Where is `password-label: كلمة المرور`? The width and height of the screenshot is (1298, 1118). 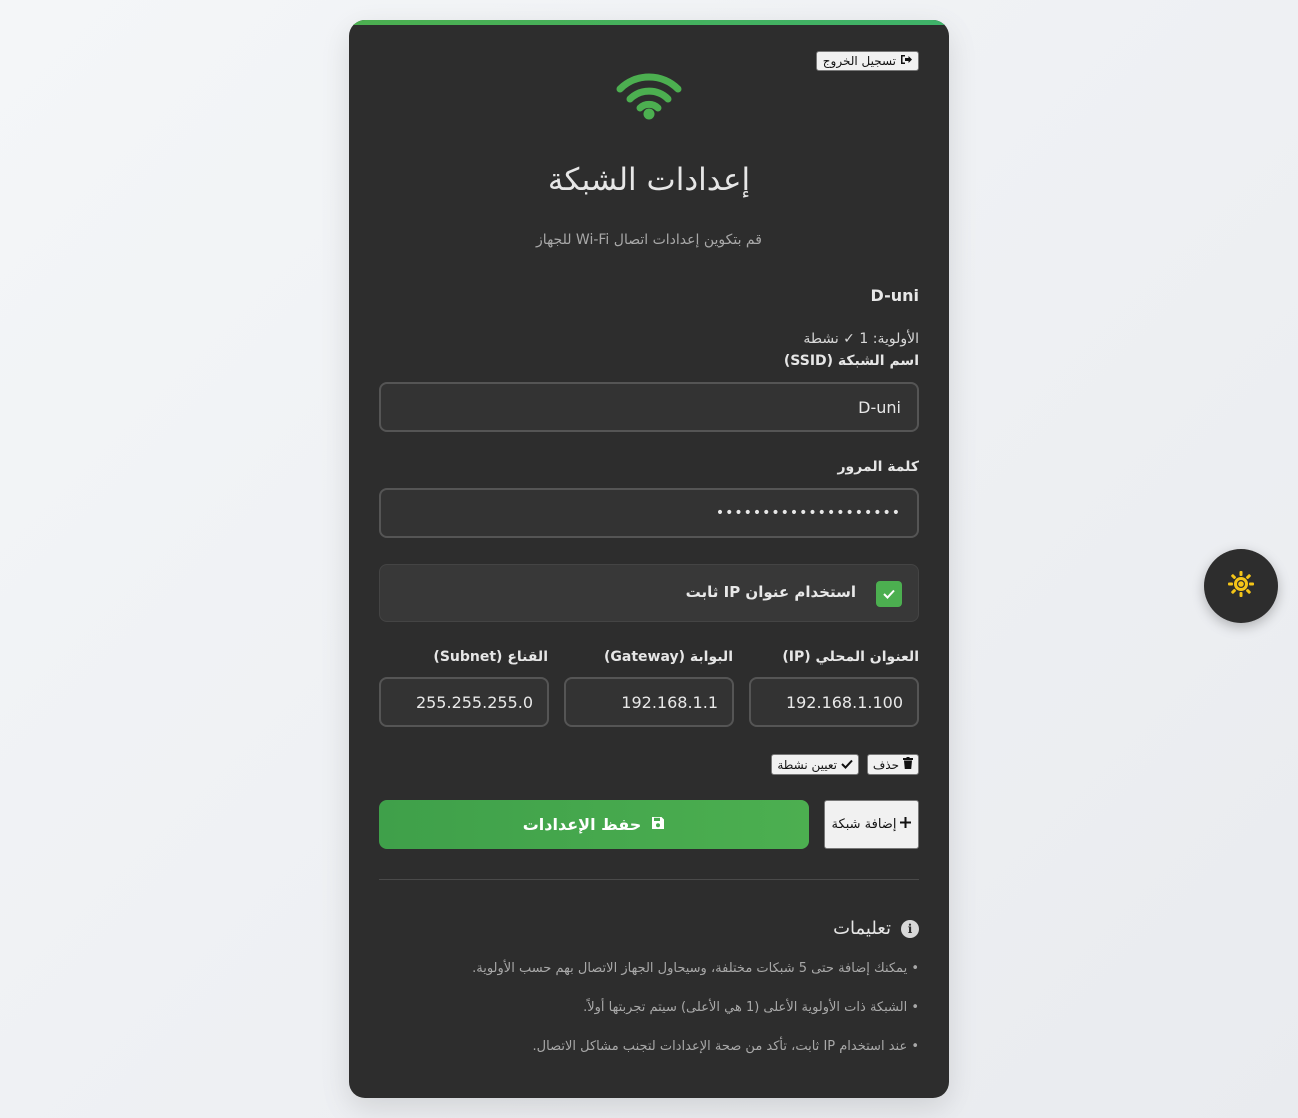
password-label: كلمة المرور is located at coordinates (878, 467).